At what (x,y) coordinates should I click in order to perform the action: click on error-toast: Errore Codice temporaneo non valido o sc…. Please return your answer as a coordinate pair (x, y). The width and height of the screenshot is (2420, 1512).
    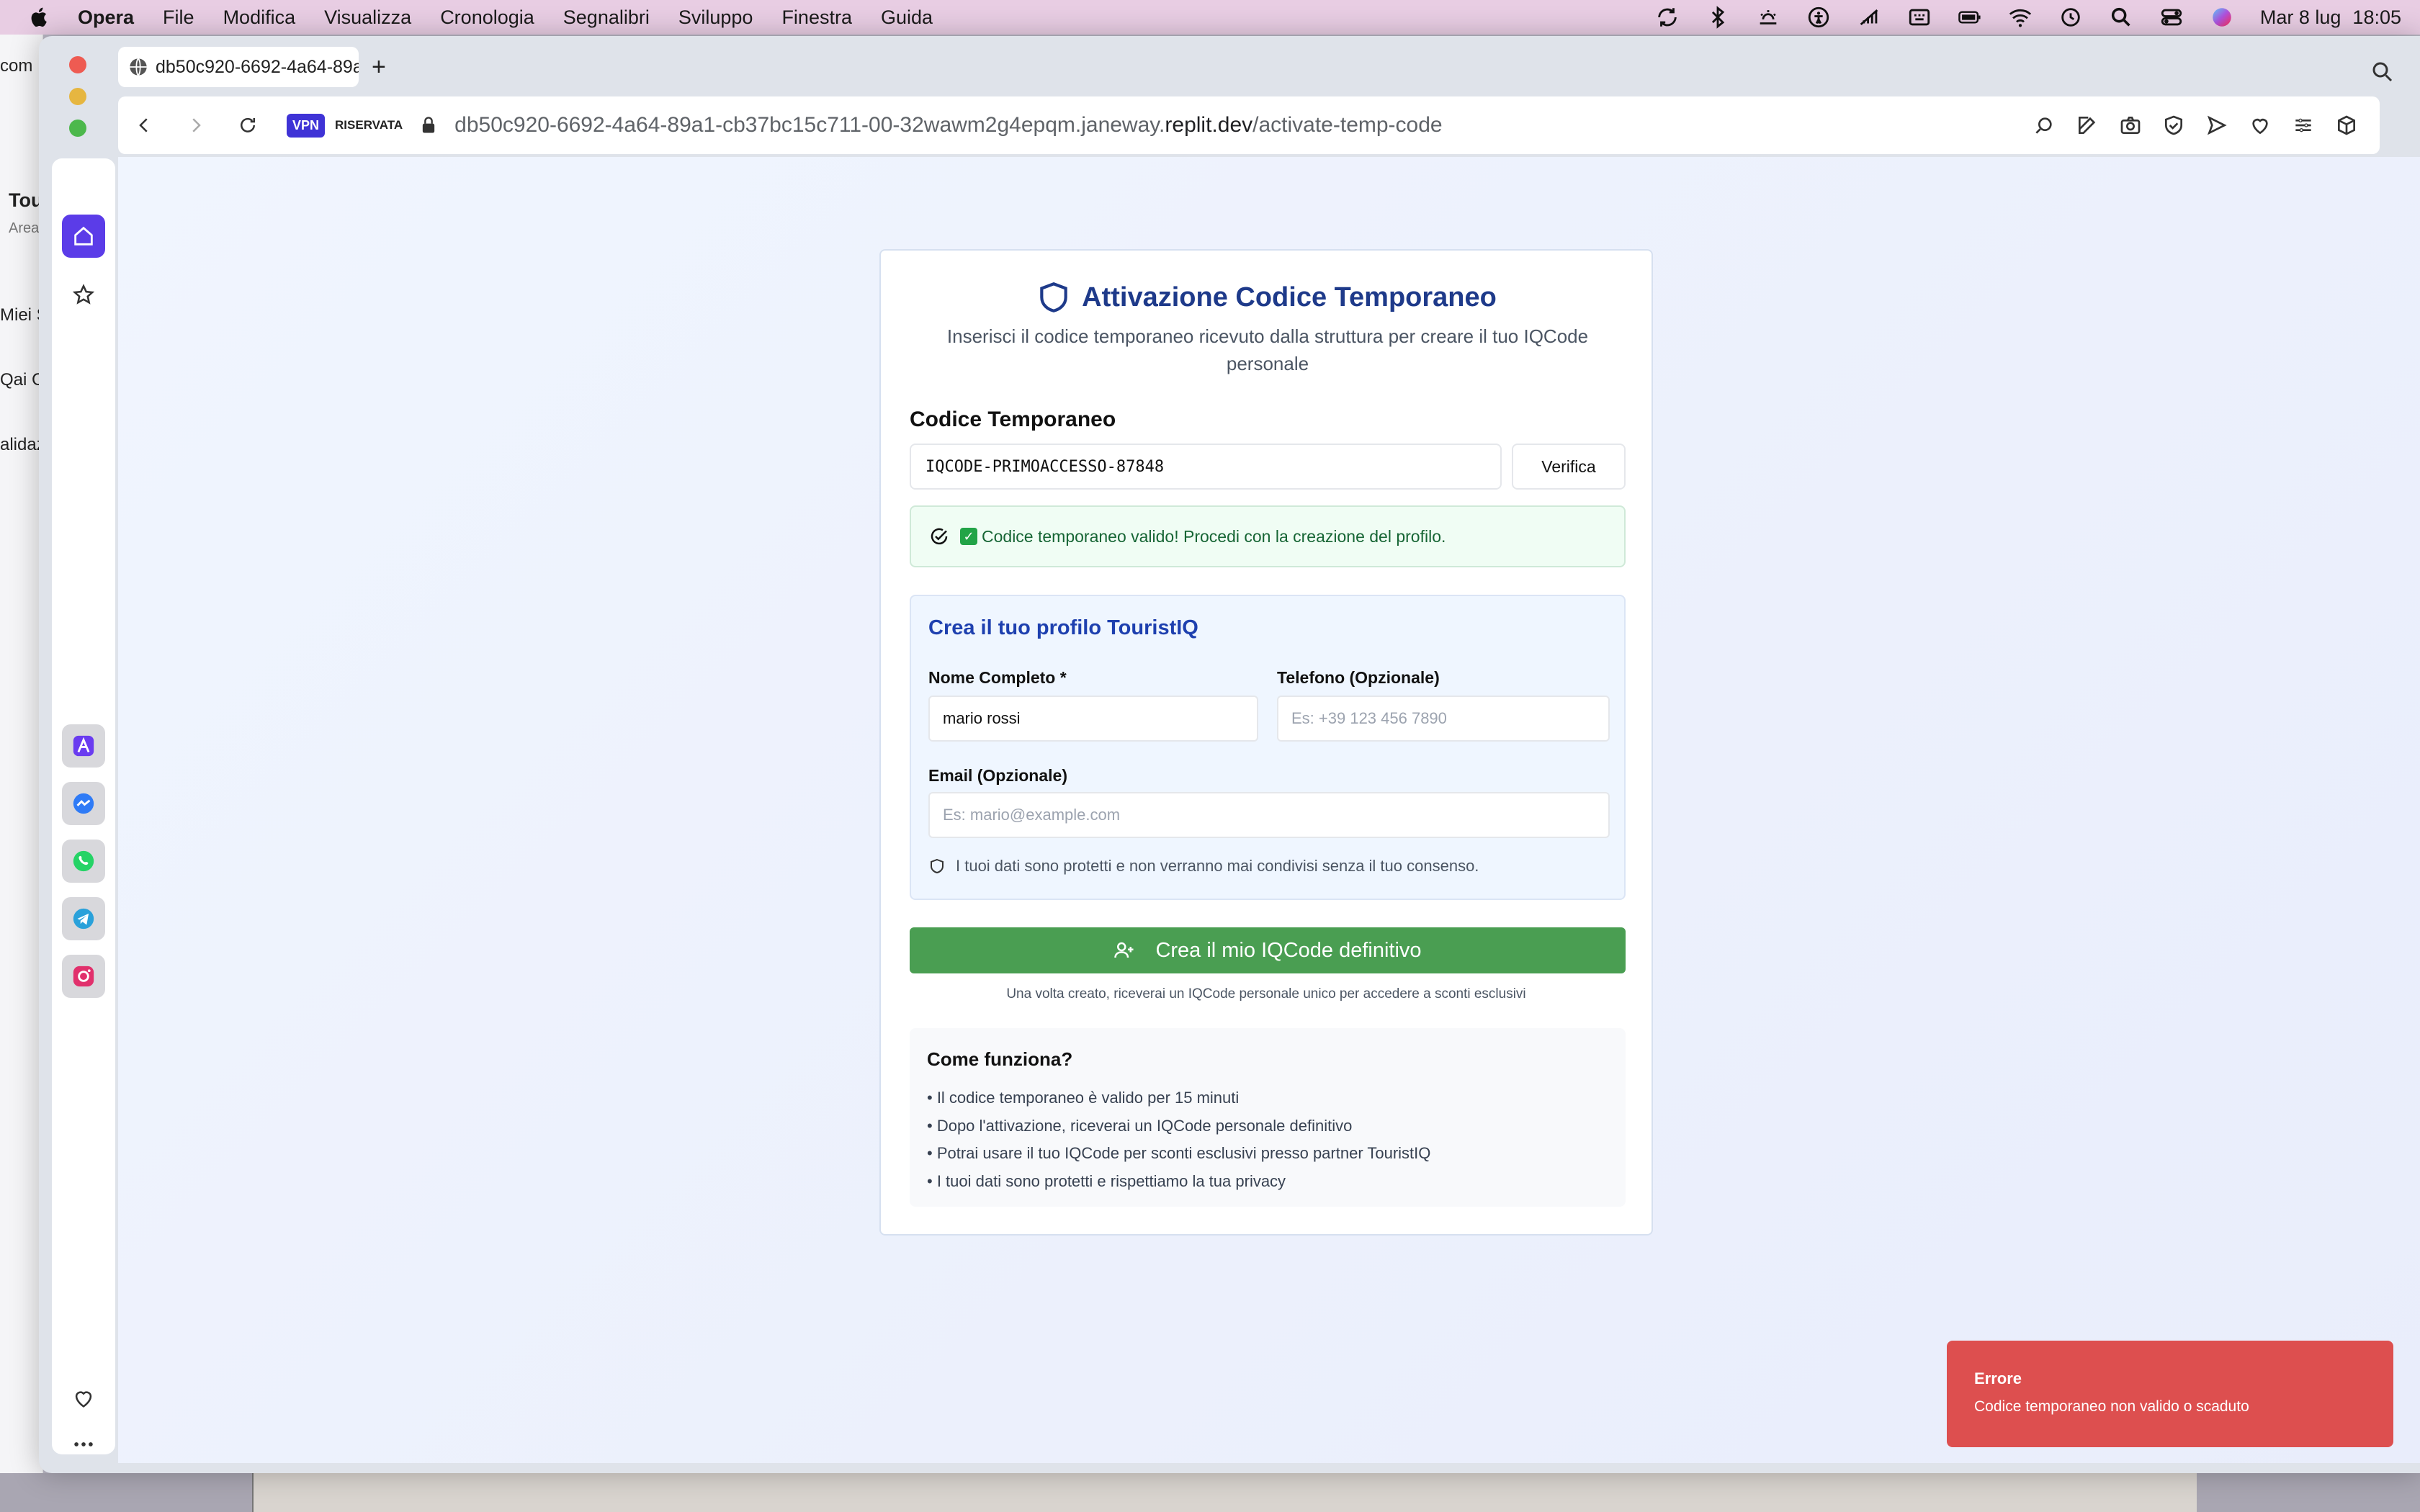
    Looking at the image, I should click on (2170, 1394).